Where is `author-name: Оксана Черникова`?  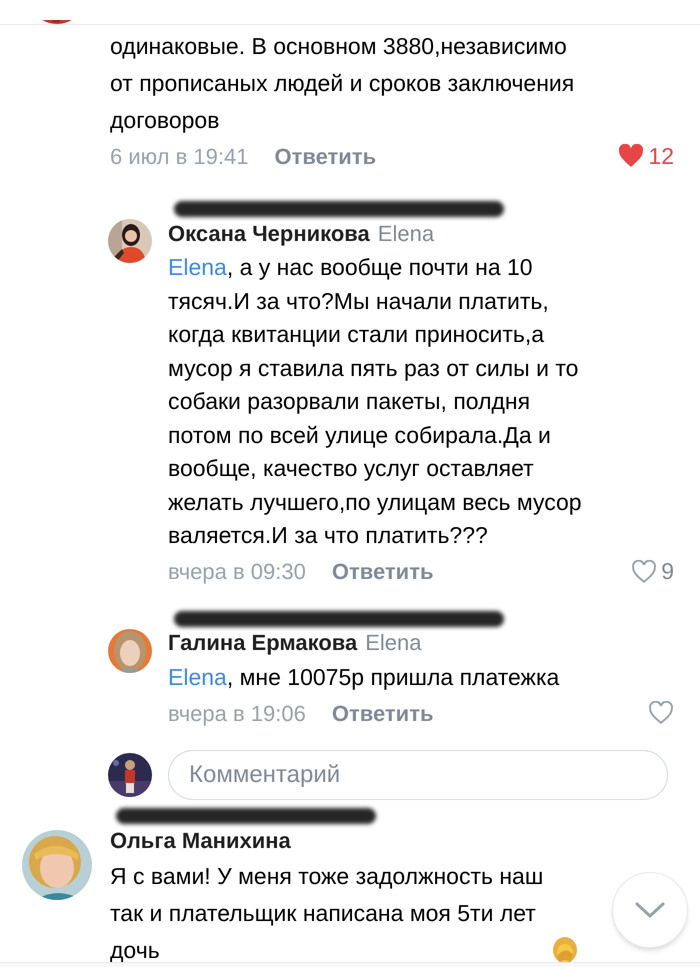 author-name: Оксана Черникова is located at coordinates (269, 234).